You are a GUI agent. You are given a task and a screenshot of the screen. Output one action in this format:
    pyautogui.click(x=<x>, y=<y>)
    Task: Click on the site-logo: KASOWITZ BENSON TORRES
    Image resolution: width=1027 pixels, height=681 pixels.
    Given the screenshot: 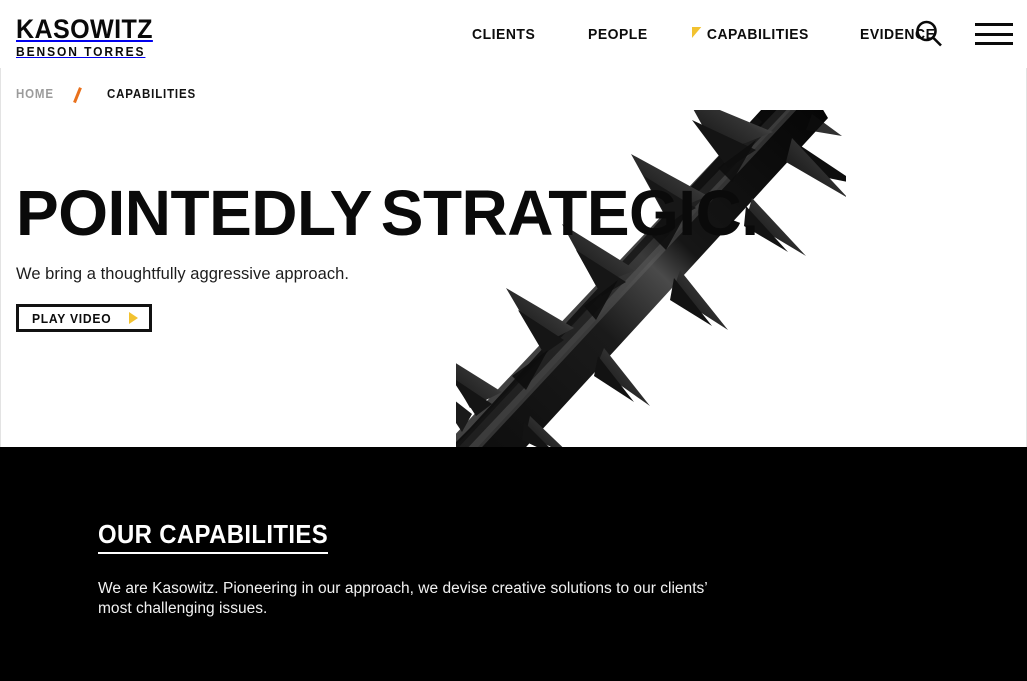 What is the action you would take?
    pyautogui.click(x=92, y=37)
    